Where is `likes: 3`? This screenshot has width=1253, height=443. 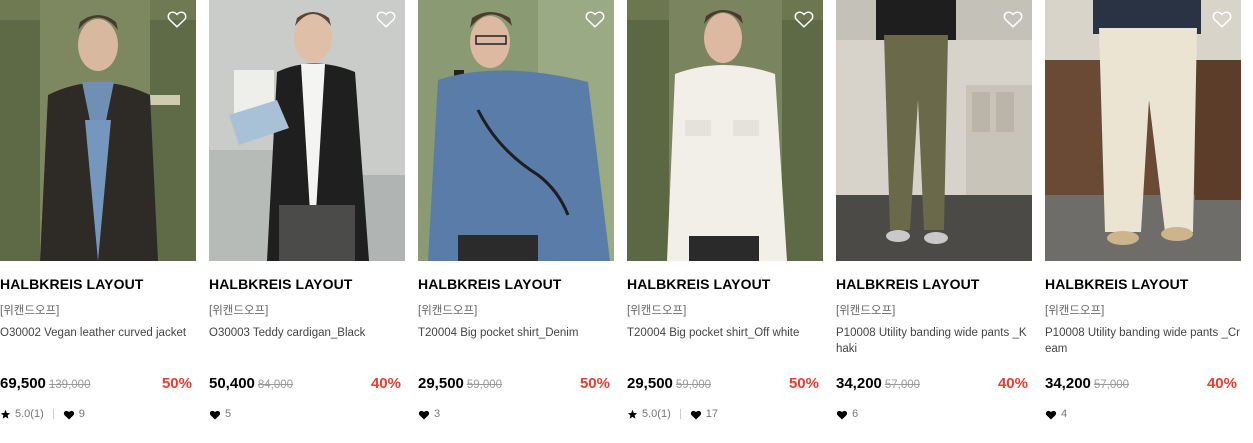
likes: 3 is located at coordinates (429, 414).